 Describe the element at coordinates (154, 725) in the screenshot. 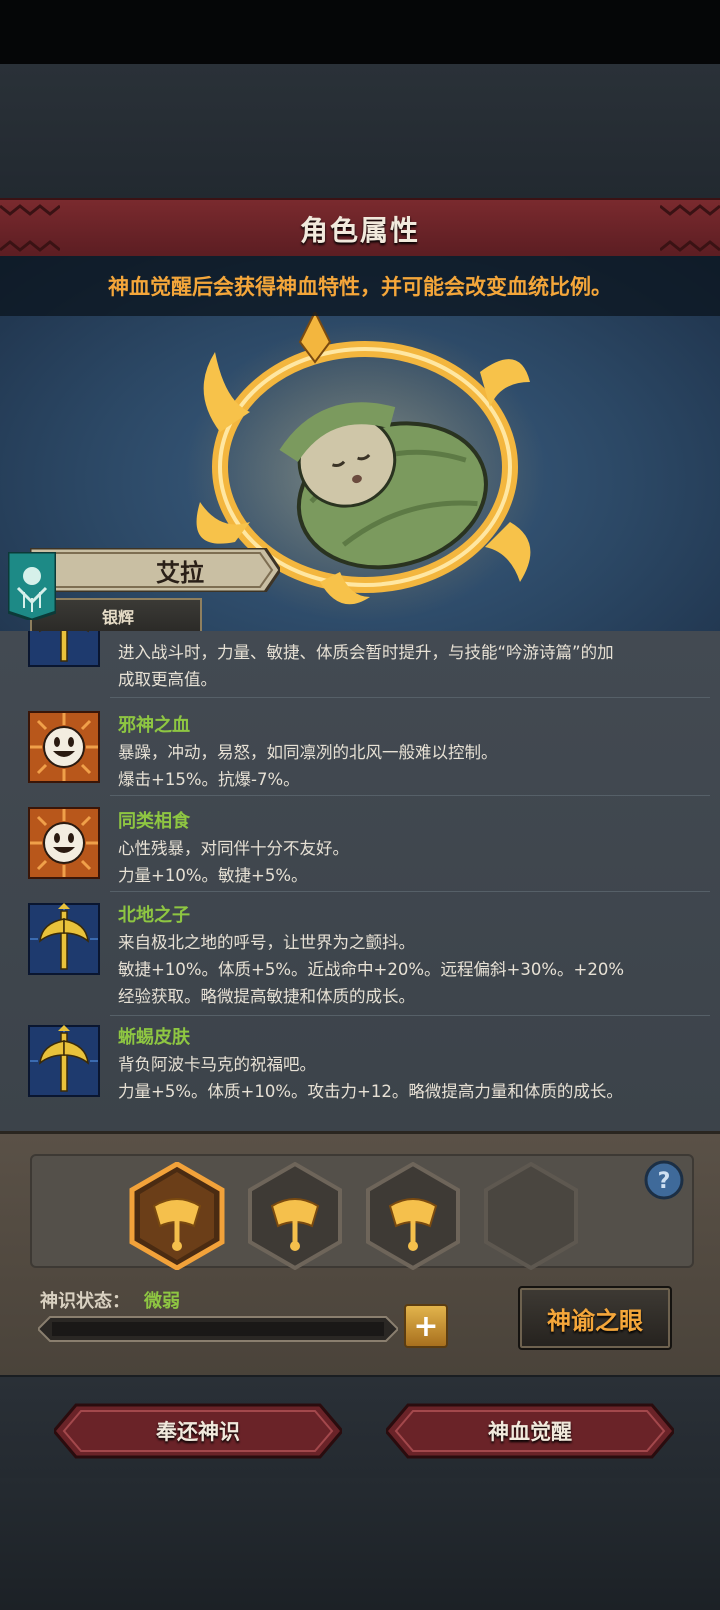

I see `trait-name: 邪神之血` at that location.